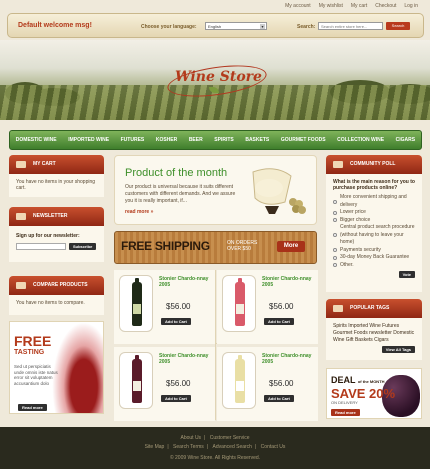 This screenshot has width=430, height=469. Describe the element at coordinates (338, 164) in the screenshot. I see `poll-icon` at that location.